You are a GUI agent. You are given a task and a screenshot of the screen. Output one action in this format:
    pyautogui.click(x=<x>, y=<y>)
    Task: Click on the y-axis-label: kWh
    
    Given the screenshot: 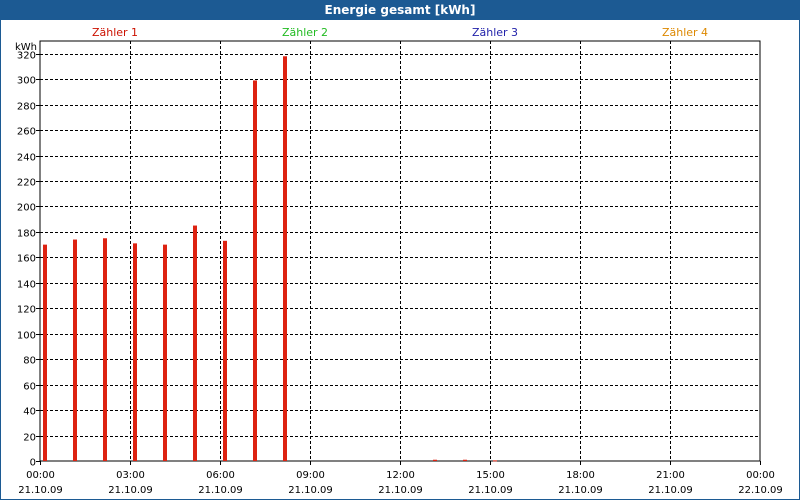 What is the action you would take?
    pyautogui.click(x=26, y=47)
    